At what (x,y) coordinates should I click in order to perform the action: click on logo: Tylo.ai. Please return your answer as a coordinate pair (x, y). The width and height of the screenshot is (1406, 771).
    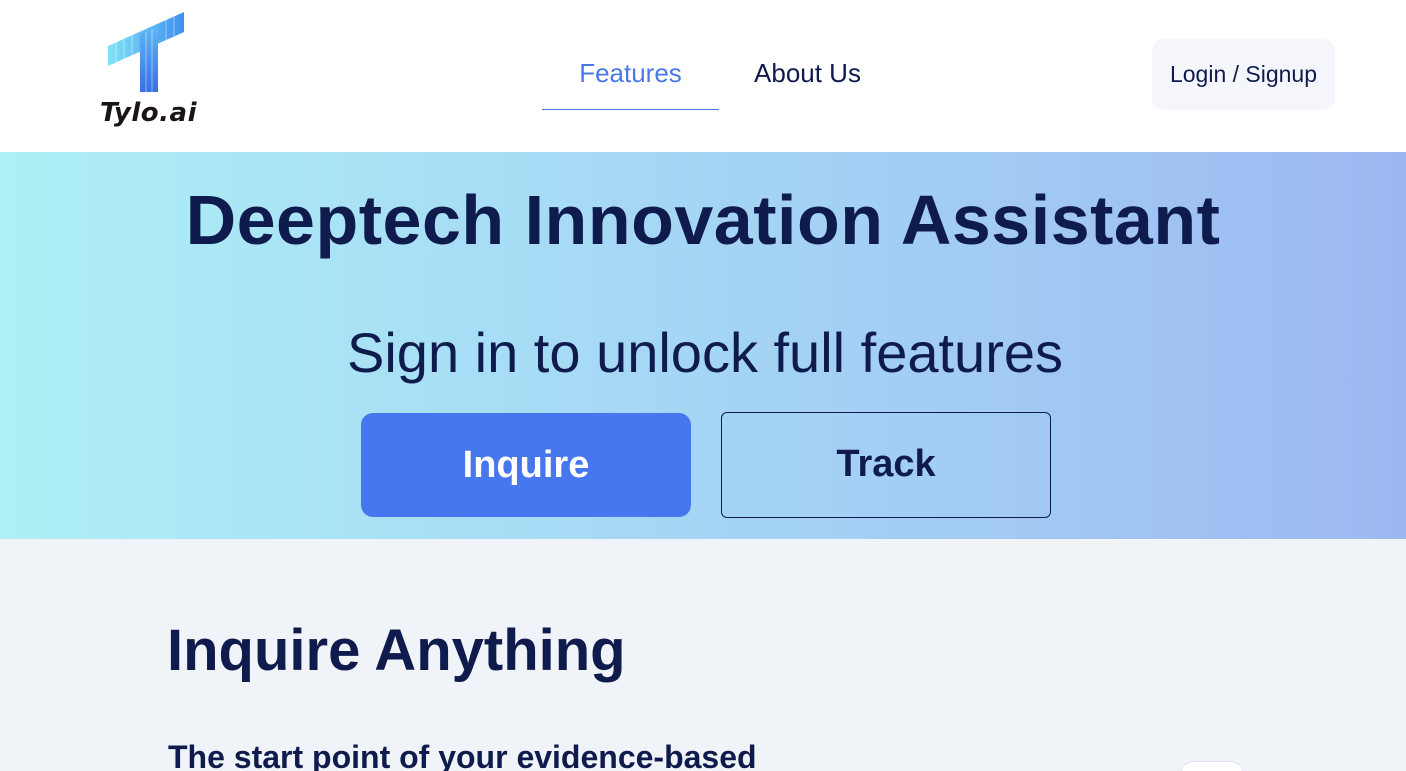
    Looking at the image, I should click on (153, 73).